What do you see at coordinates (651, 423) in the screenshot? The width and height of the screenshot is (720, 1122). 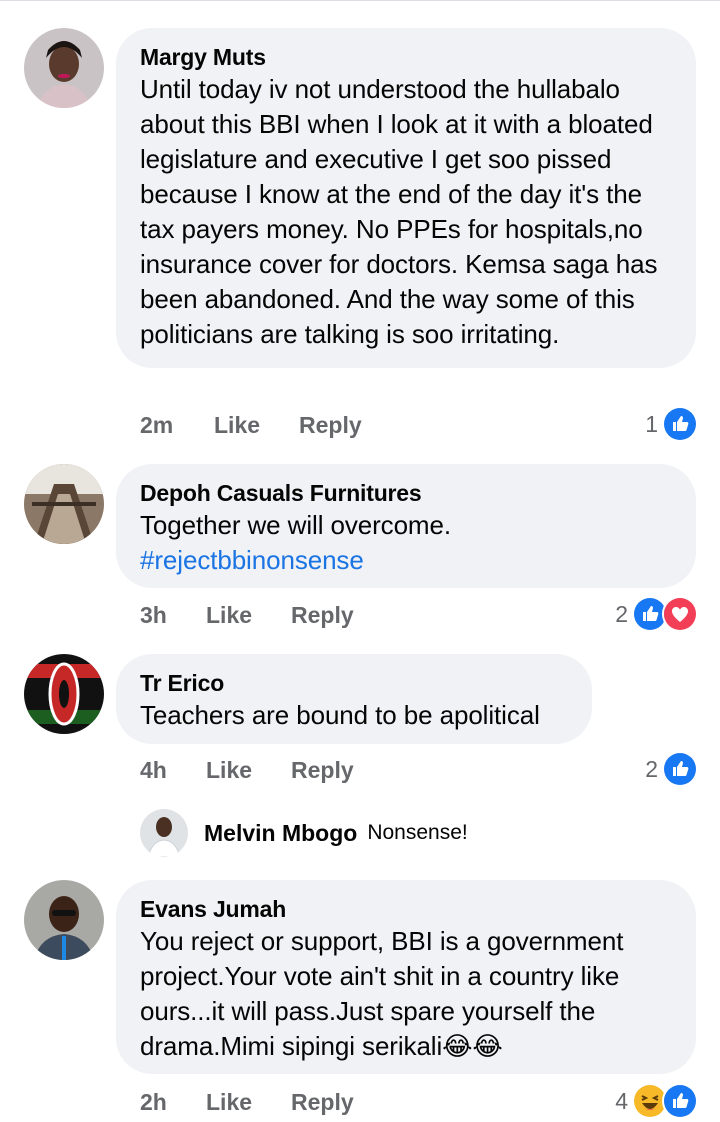 I see `reaction-count: 1` at bounding box center [651, 423].